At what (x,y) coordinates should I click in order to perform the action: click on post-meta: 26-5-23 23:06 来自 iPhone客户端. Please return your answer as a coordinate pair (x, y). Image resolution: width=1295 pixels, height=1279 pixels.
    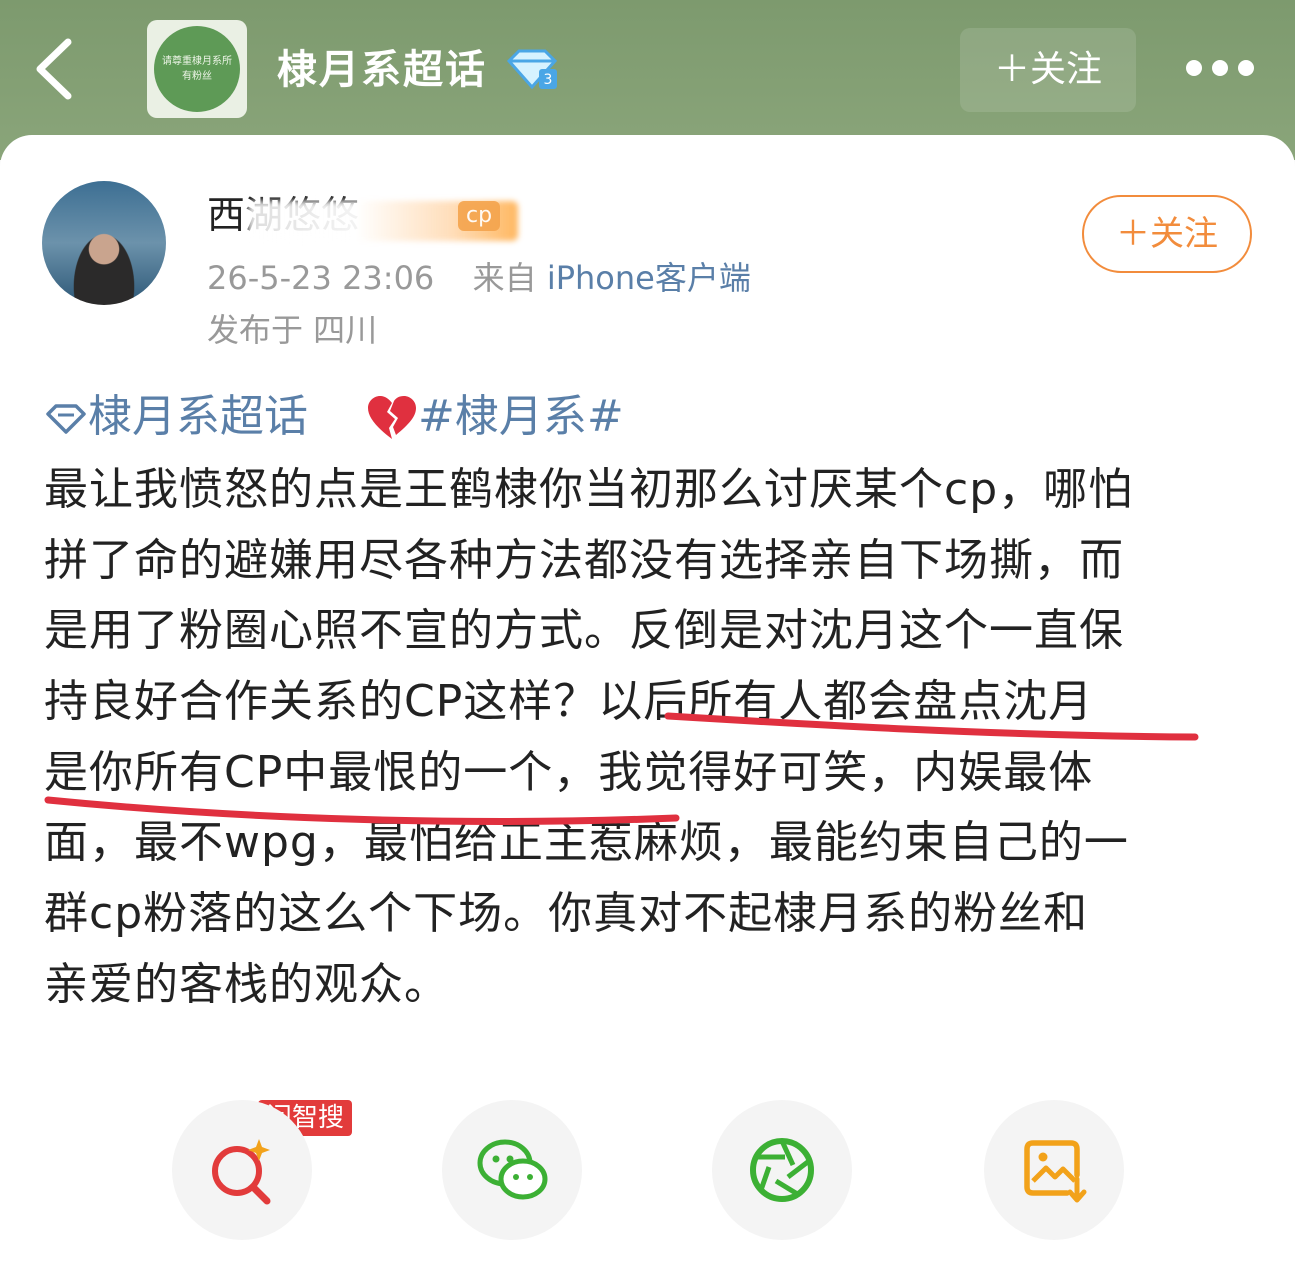
    Looking at the image, I should click on (479, 278).